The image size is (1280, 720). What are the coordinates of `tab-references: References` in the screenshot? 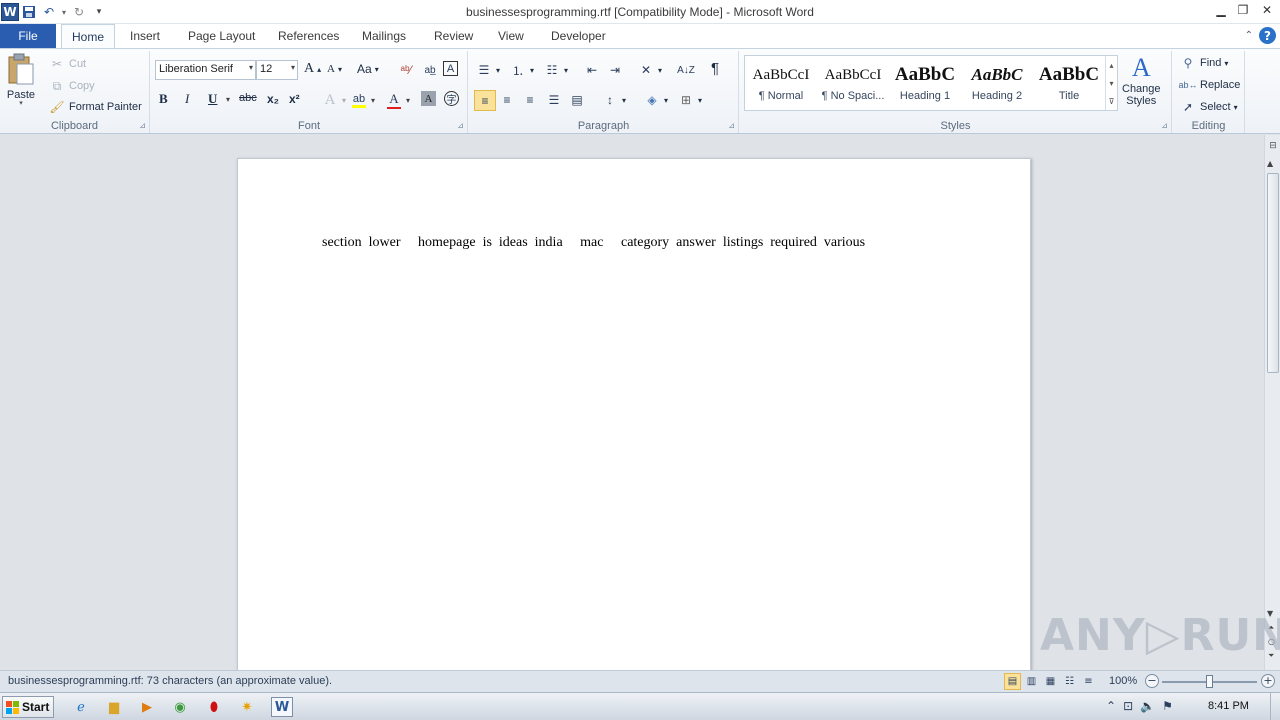 It's located at (308, 36).